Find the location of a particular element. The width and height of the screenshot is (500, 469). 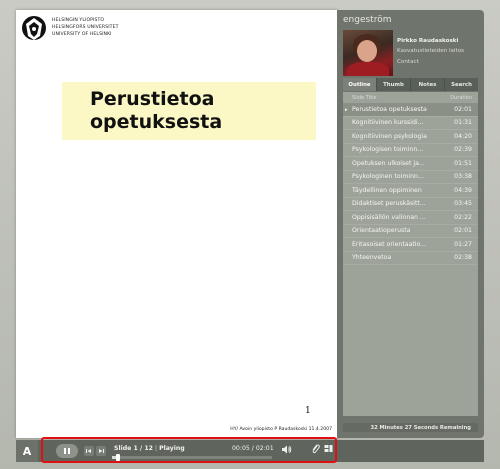

outline-row: Yhteenvetoa 02:38 is located at coordinates (410, 258).